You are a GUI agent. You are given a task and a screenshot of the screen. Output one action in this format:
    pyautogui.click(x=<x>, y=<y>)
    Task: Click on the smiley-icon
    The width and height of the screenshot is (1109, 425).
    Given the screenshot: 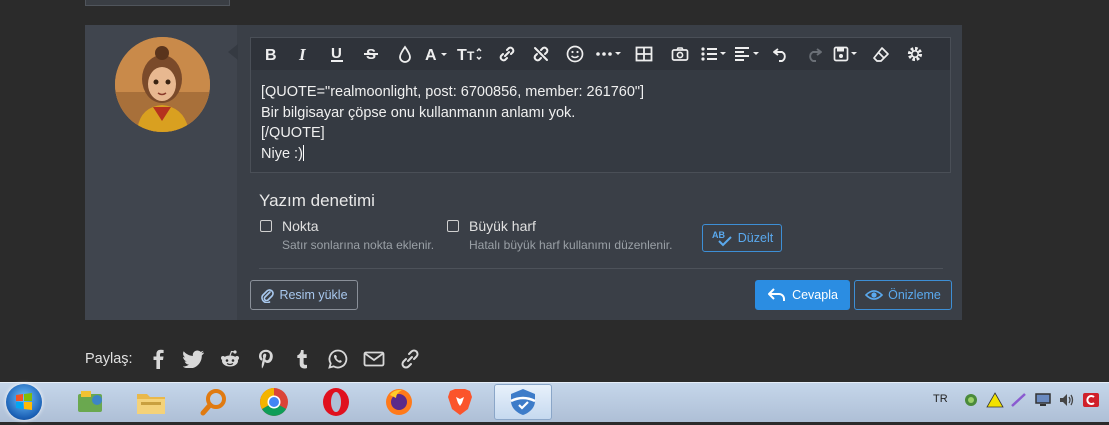 What is the action you would take?
    pyautogui.click(x=575, y=54)
    